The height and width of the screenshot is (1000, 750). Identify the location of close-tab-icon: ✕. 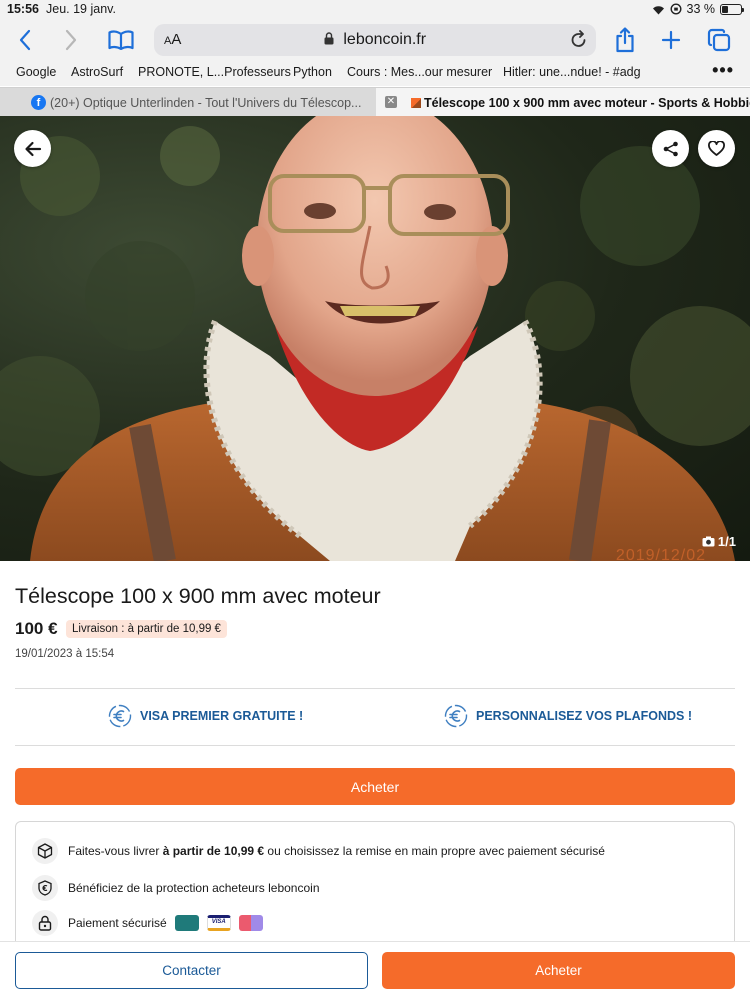
(391, 102).